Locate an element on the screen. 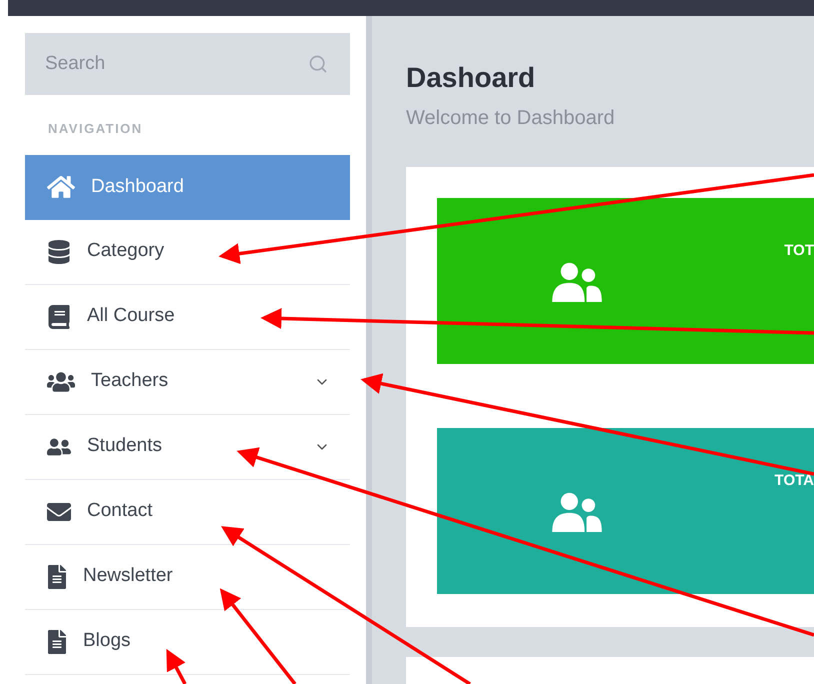 The image size is (814, 684). nav-item: Newsletter is located at coordinates (187, 577).